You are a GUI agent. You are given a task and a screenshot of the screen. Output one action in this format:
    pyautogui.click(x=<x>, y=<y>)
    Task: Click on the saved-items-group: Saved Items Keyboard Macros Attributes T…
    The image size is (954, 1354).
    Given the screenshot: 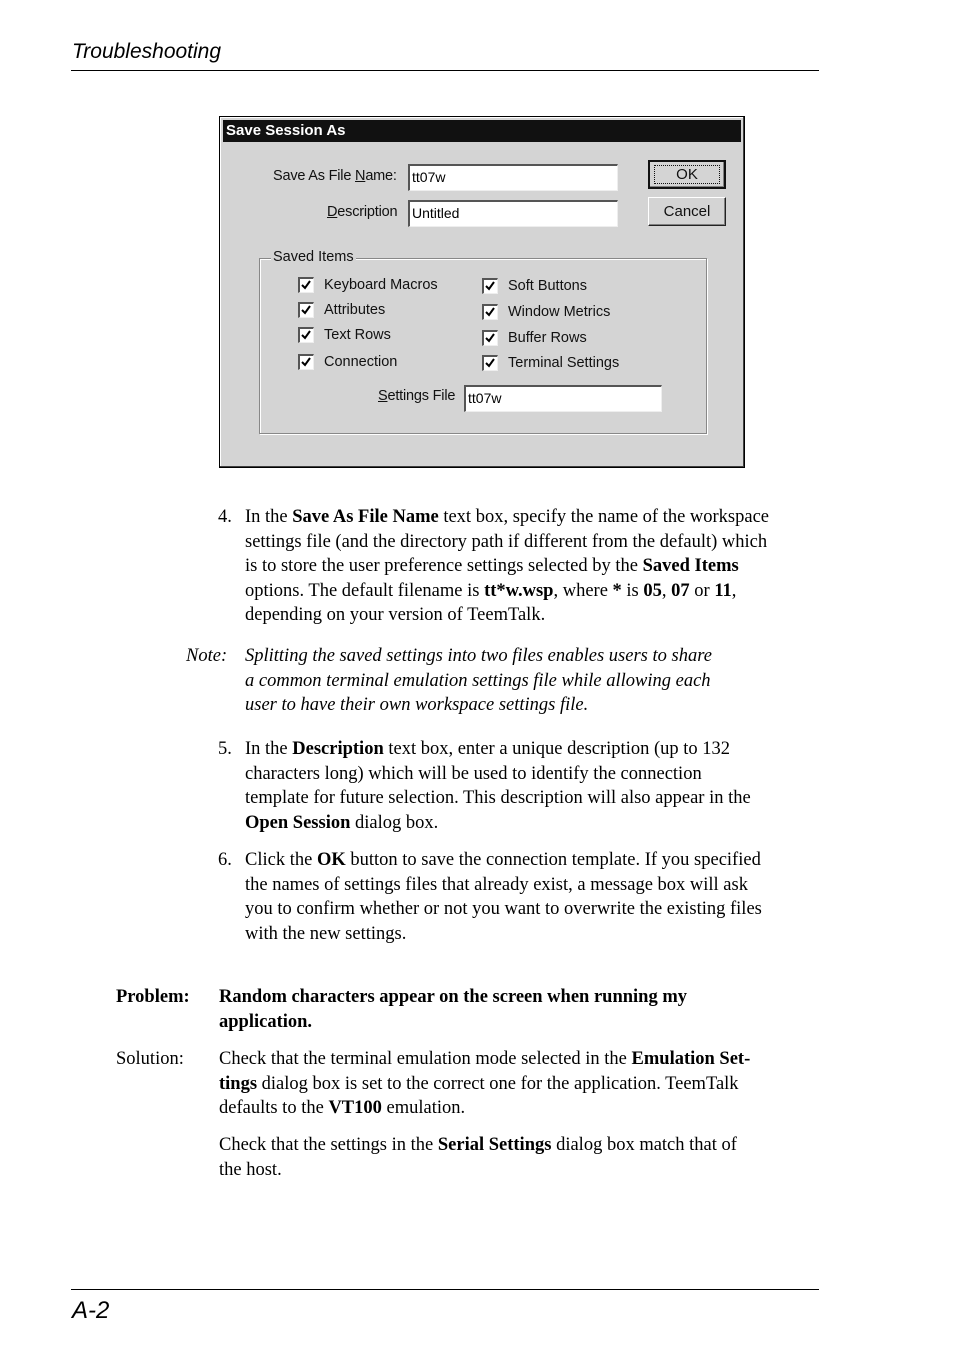 What is the action you would take?
    pyautogui.click(x=483, y=341)
    